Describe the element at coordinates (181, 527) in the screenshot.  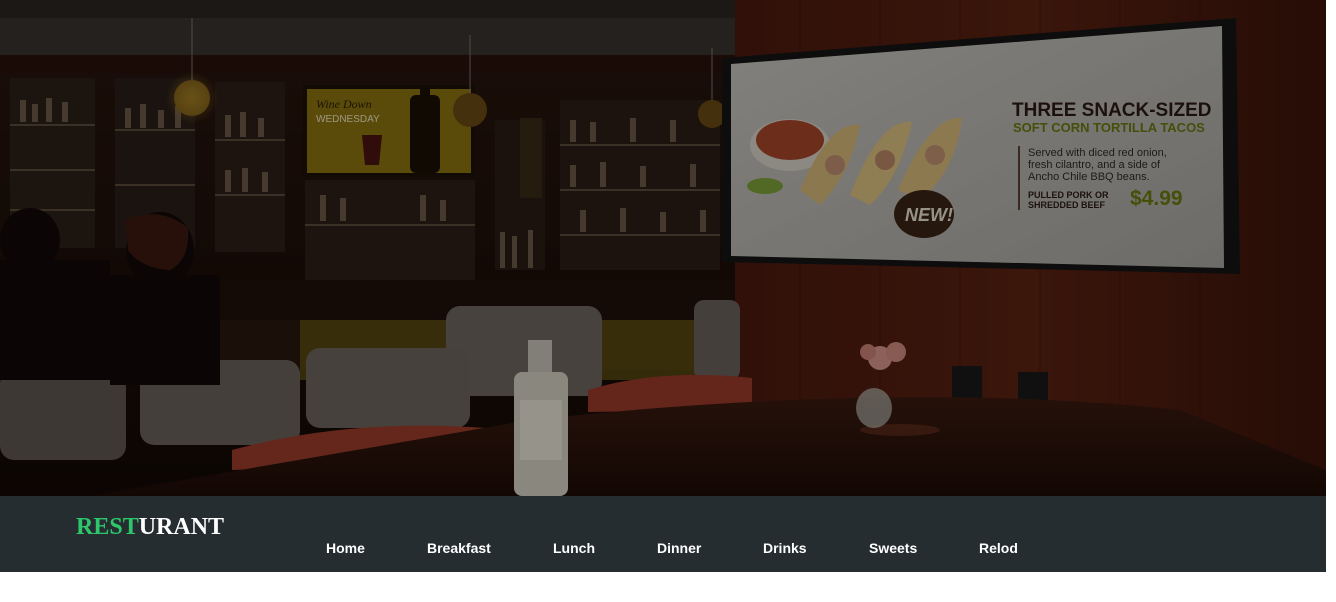
I see `logo-main-text: URANT` at that location.